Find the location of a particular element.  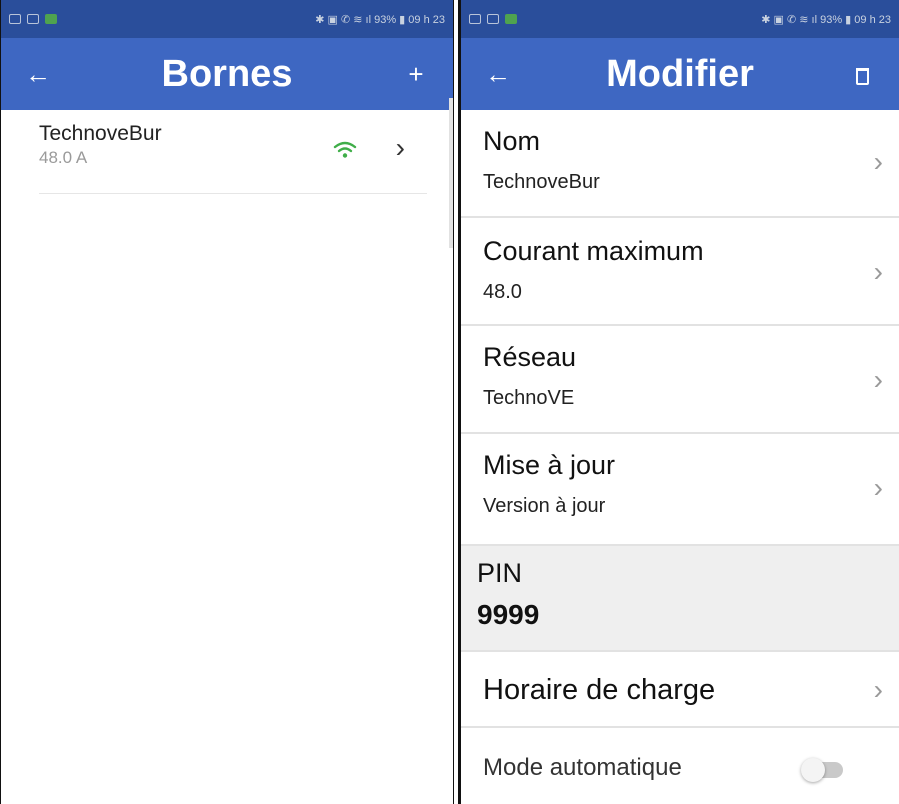

mode-automatique-toggle is located at coordinates (822, 770).